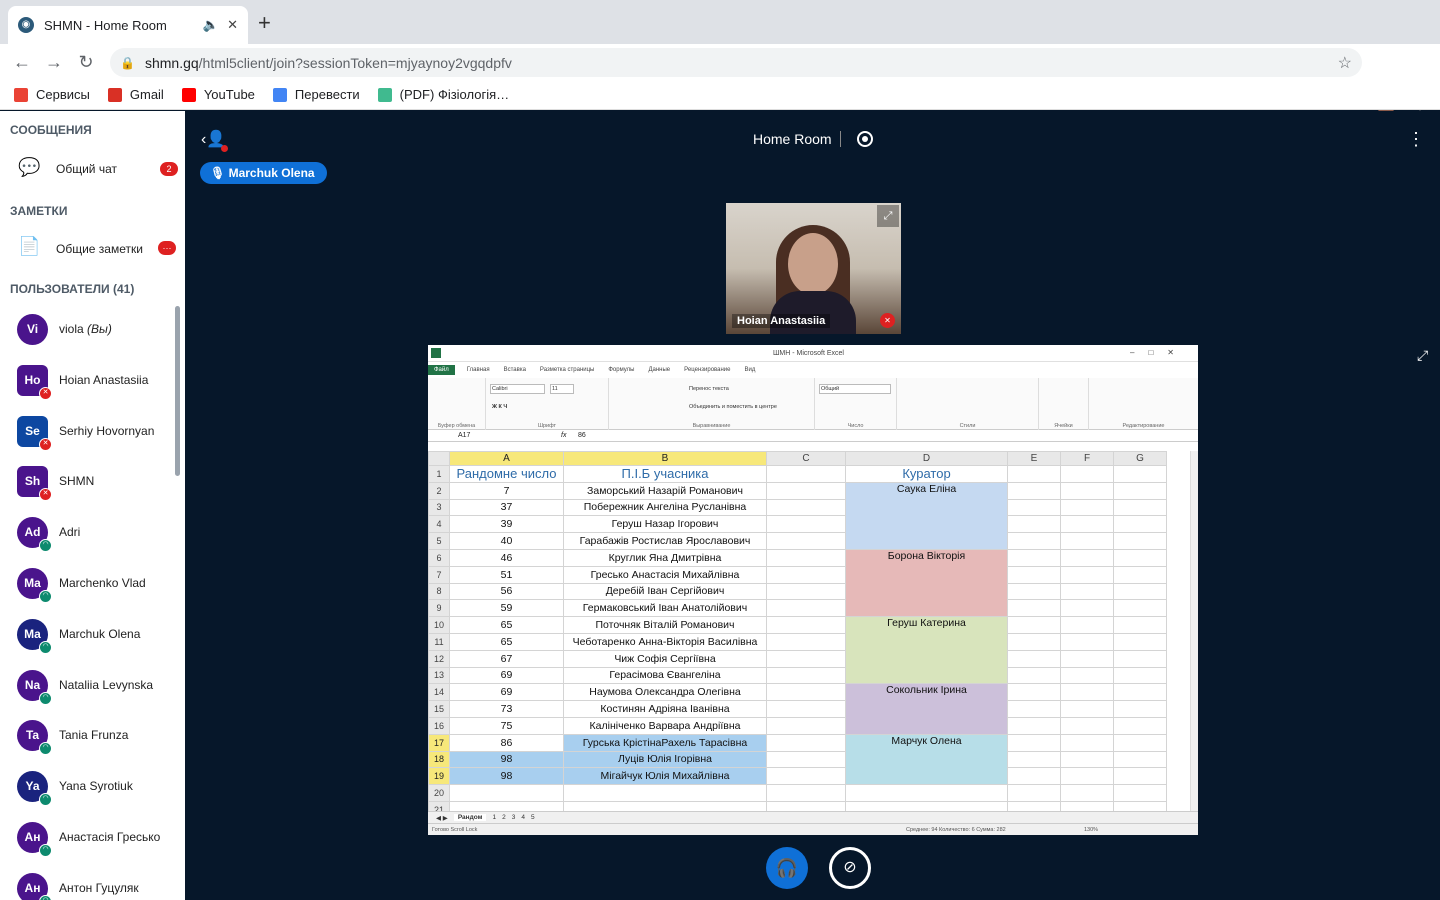  I want to click on cell-participant-name: Мігайчук Юлія Михайлівна, so click(665, 776).